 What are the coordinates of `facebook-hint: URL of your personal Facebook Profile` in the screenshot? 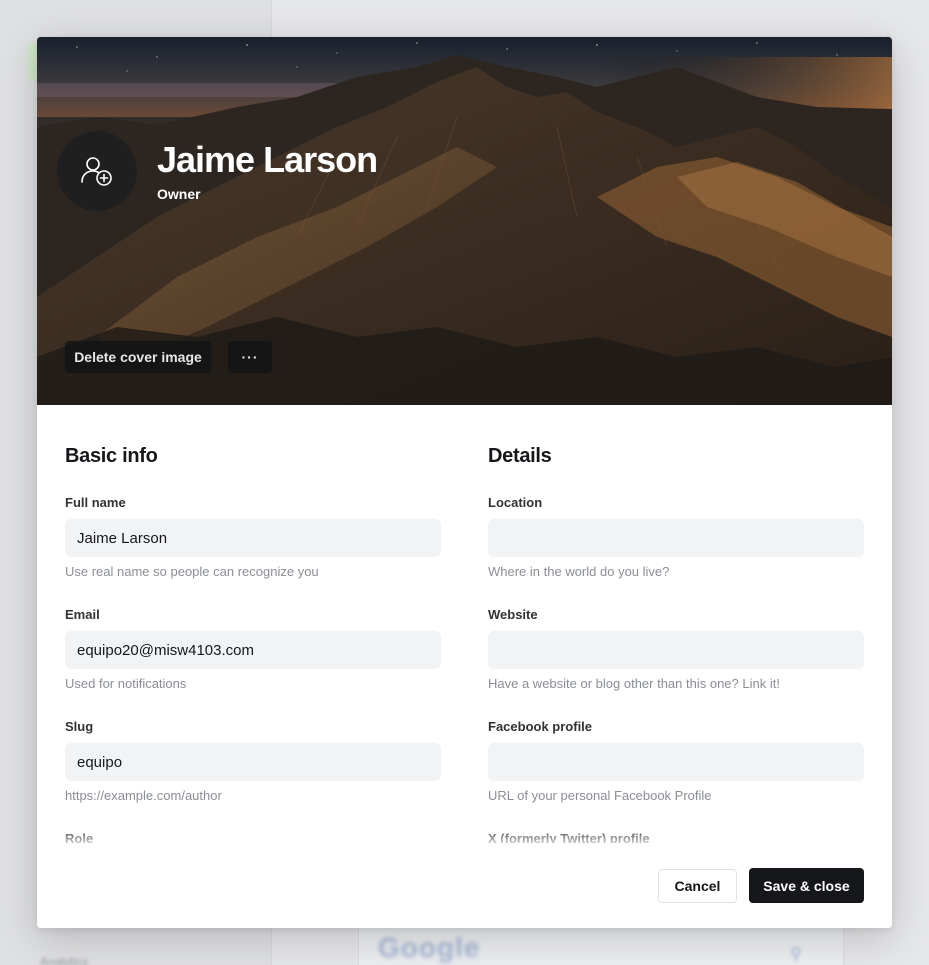 It's located at (600, 795).